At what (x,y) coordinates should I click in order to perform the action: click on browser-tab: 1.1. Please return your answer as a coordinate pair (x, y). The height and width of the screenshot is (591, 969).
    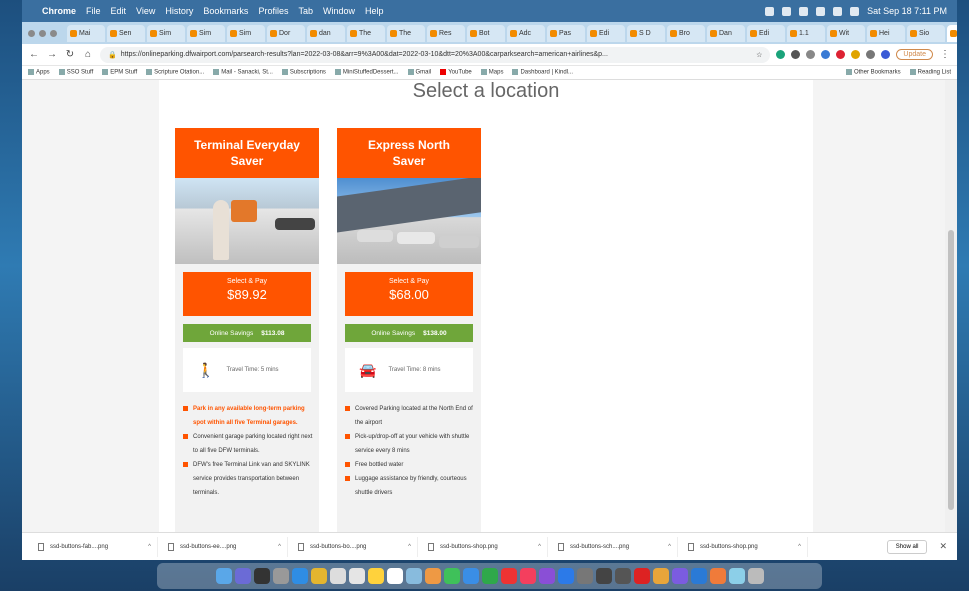
    Looking at the image, I should click on (806, 33).